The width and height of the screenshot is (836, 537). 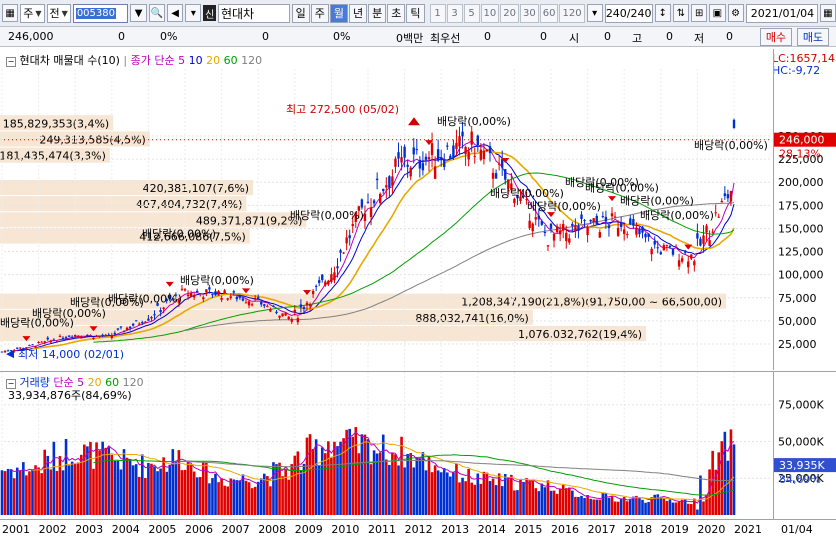 I want to click on calendar-icon: ▦, so click(x=827, y=13).